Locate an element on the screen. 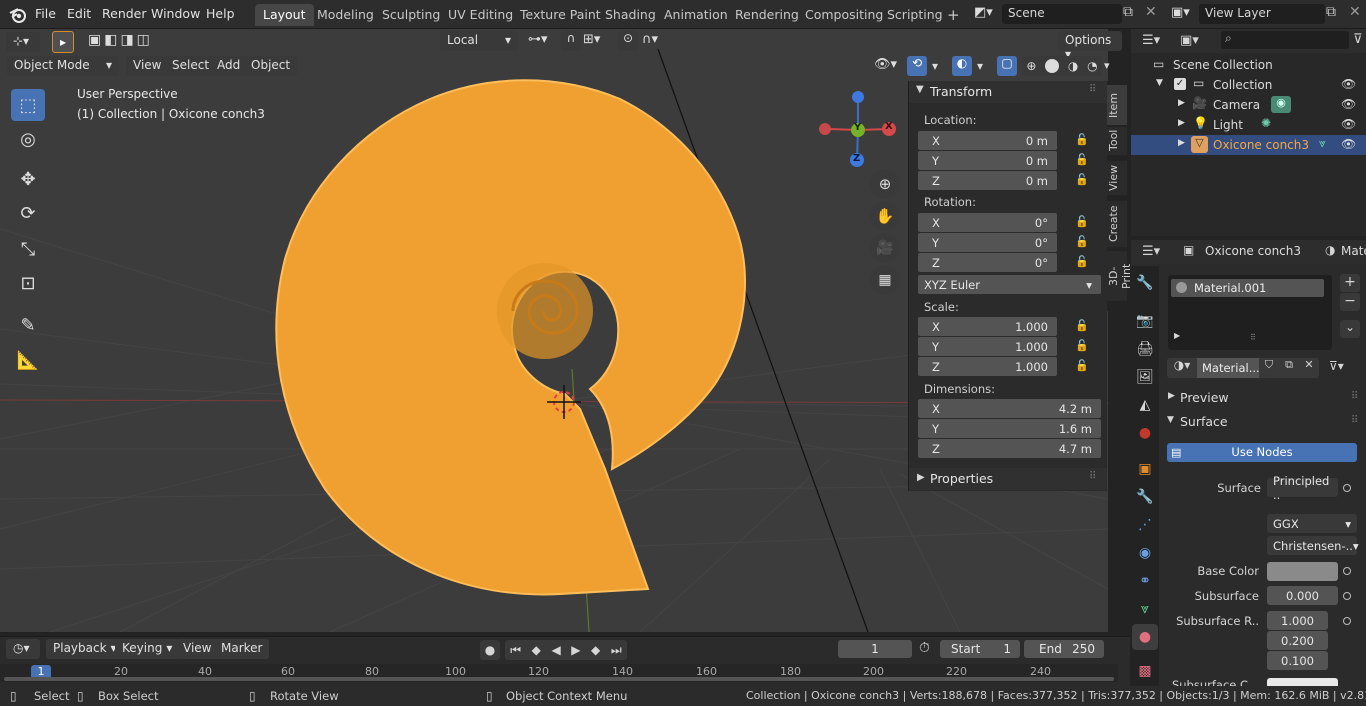 The height and width of the screenshot is (706, 1366). tool-tab-icon: 🔧 is located at coordinates (1145, 283).